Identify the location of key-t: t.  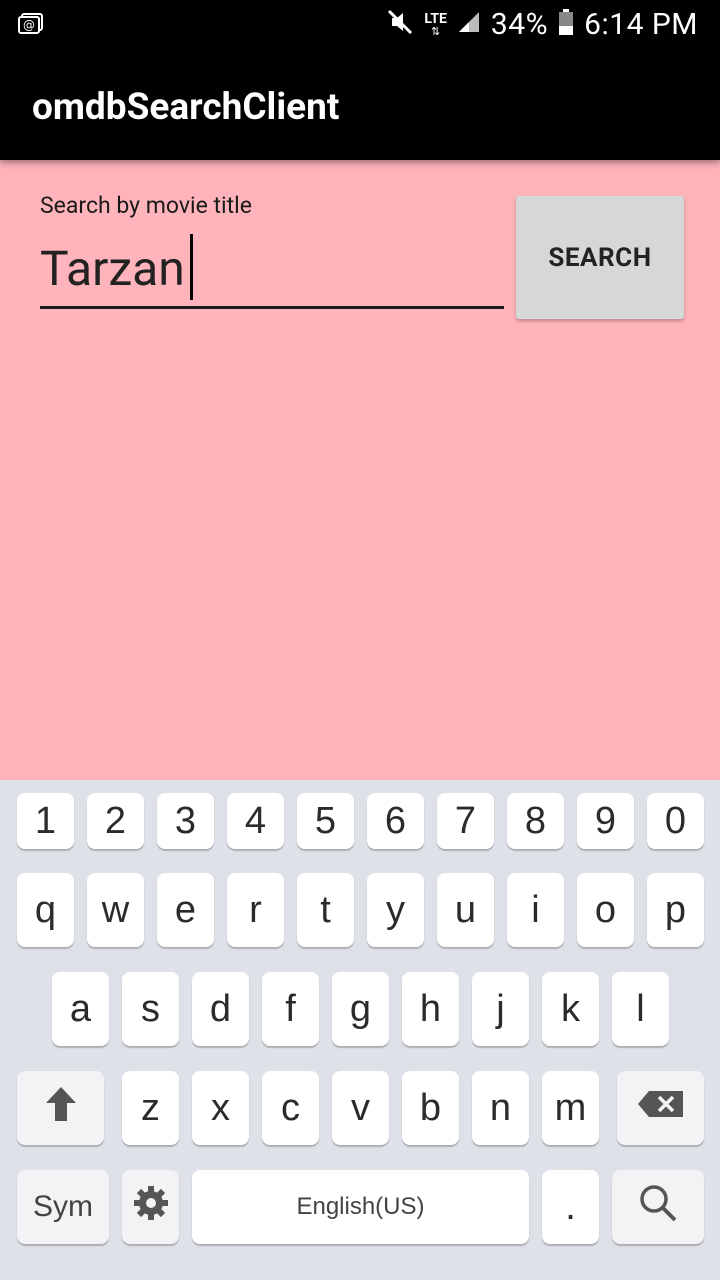
(325, 910).